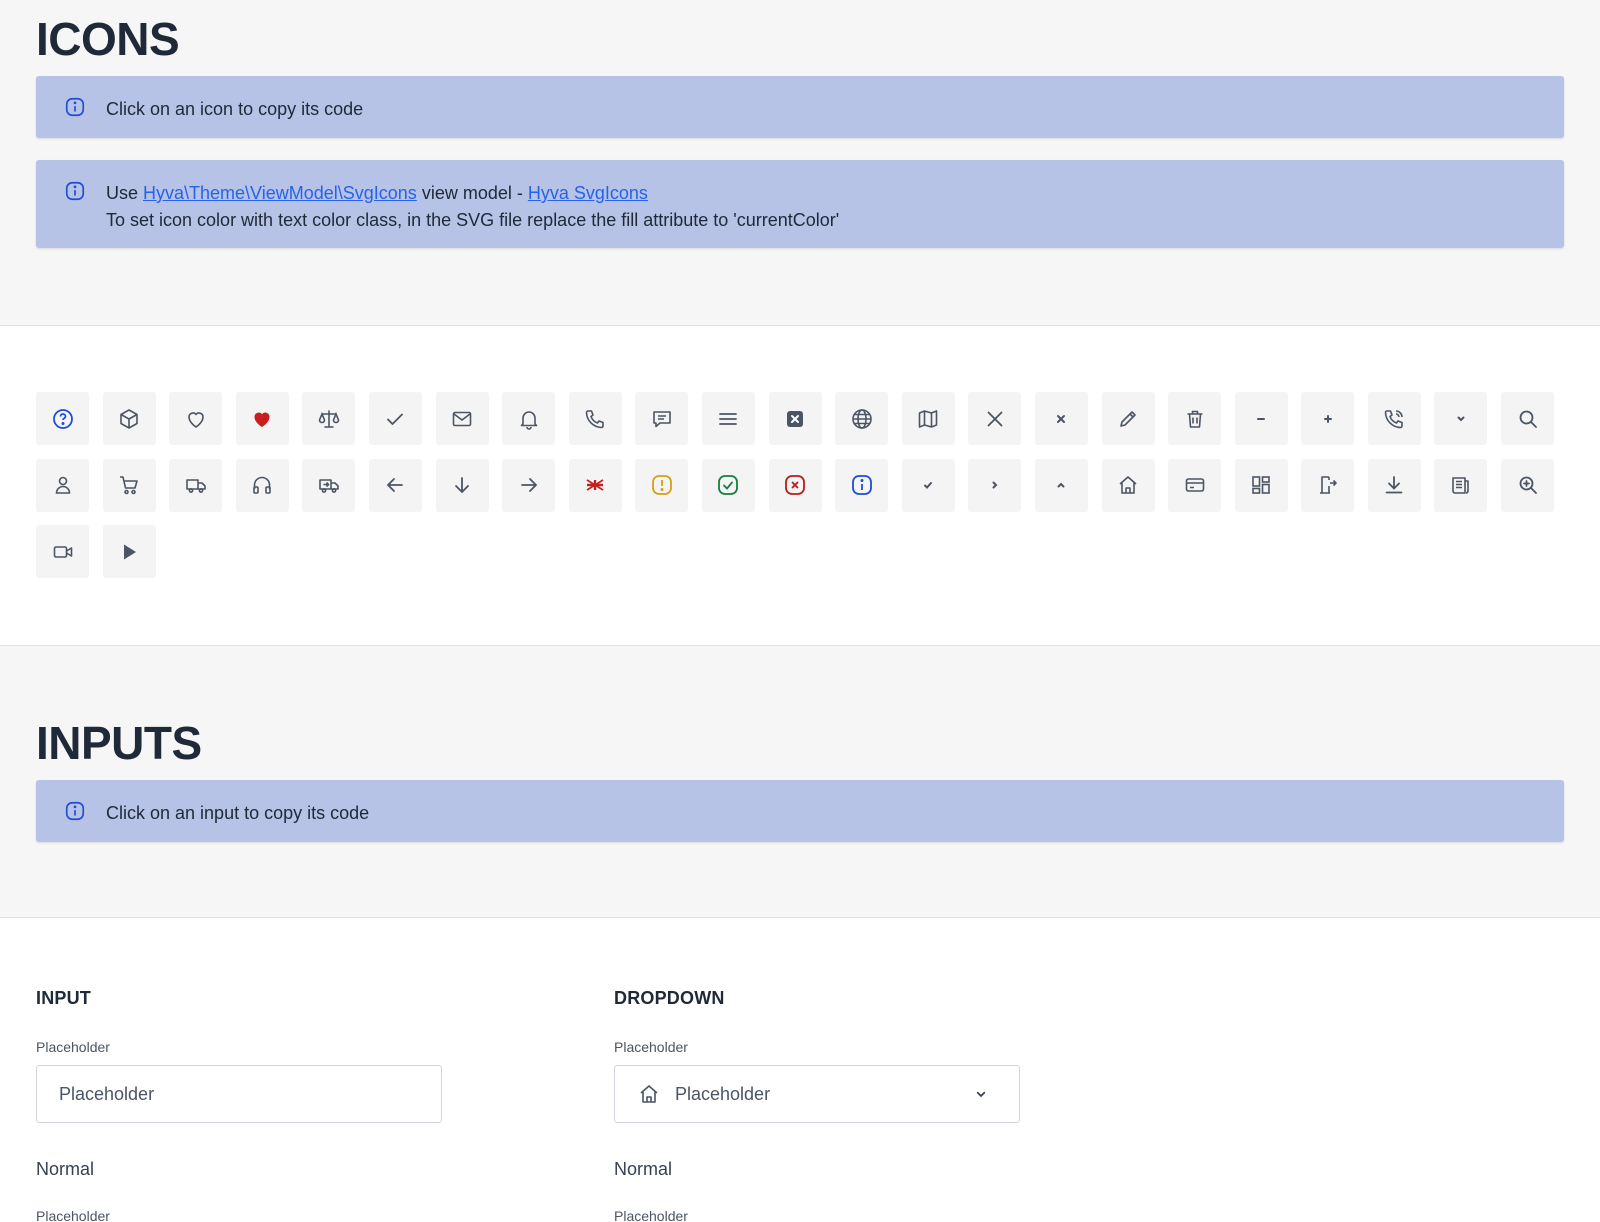 Image resolution: width=1600 pixels, height=1222 pixels. I want to click on phone-icon, so click(595, 418).